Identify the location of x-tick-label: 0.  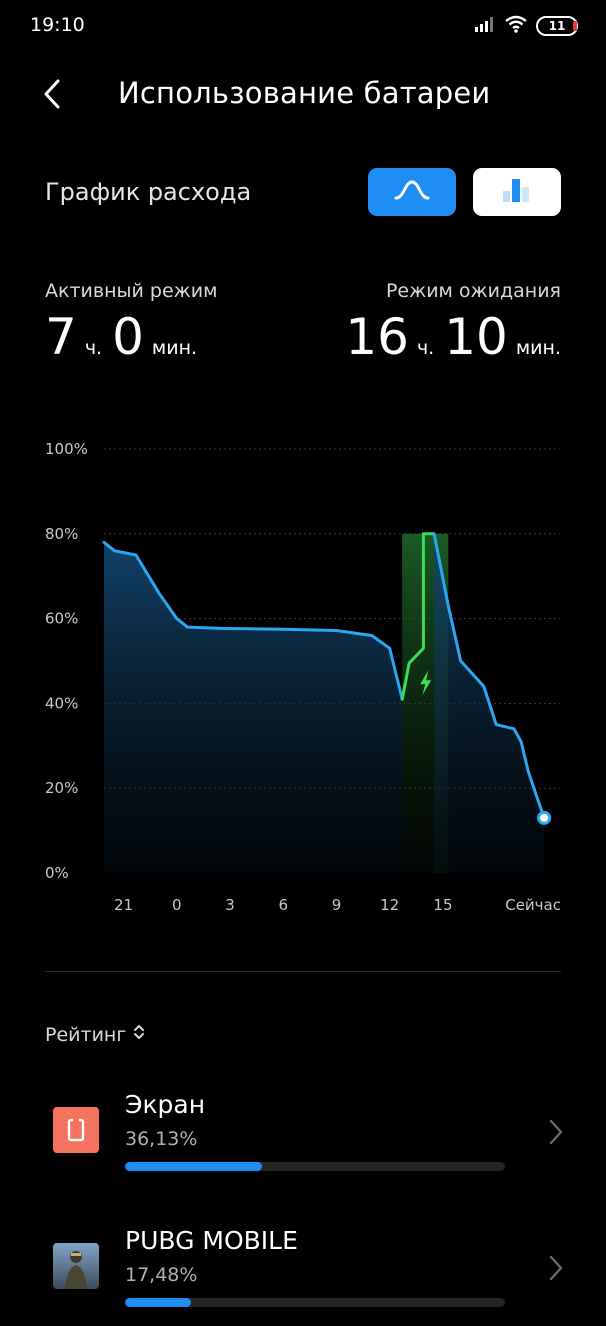
(177, 905).